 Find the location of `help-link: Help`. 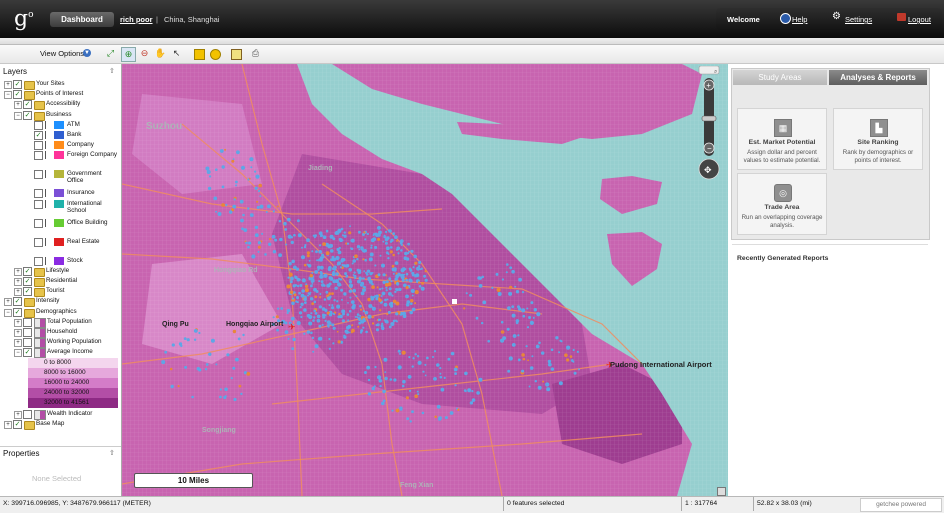

help-link: Help is located at coordinates (799, 19).